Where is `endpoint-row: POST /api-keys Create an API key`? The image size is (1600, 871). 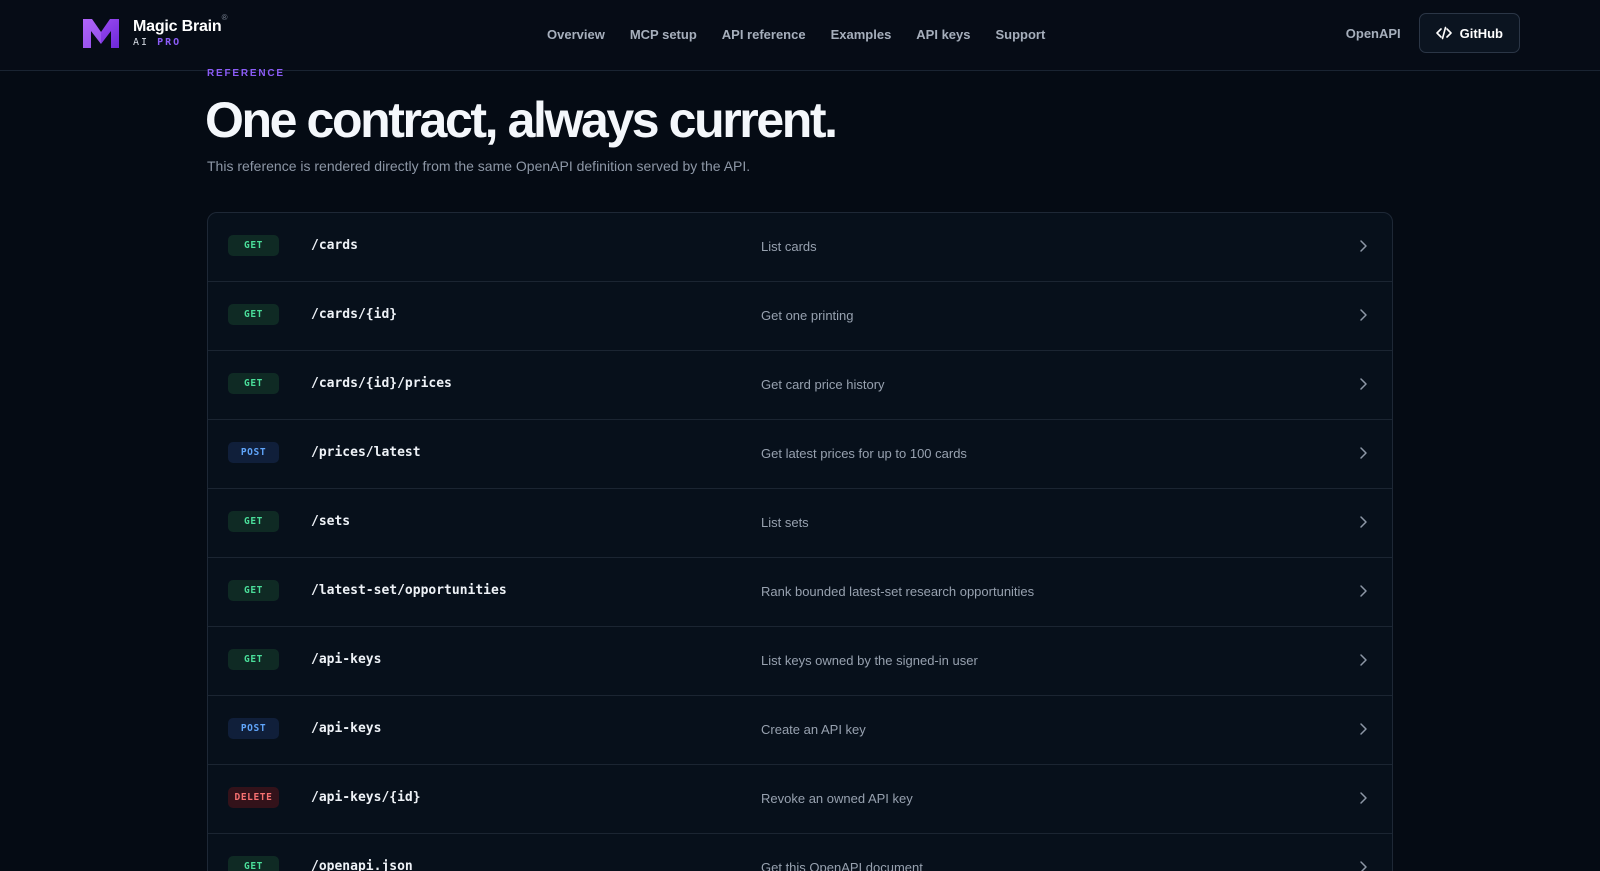
endpoint-row: POST /api-keys Create an API key is located at coordinates (800, 730).